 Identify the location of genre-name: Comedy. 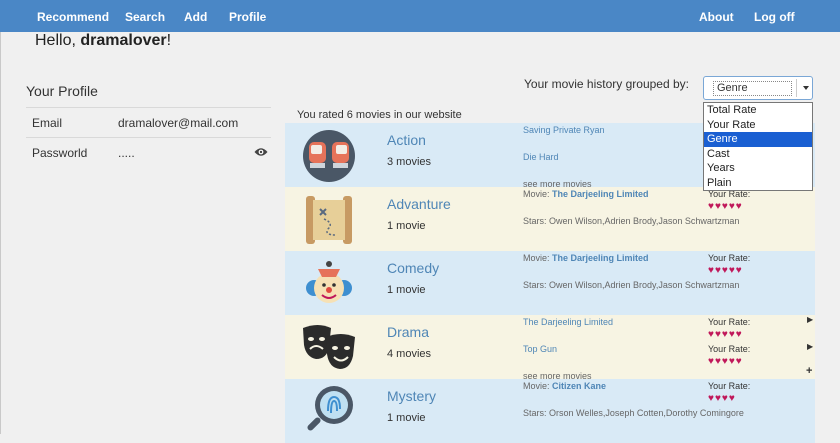
(413, 268).